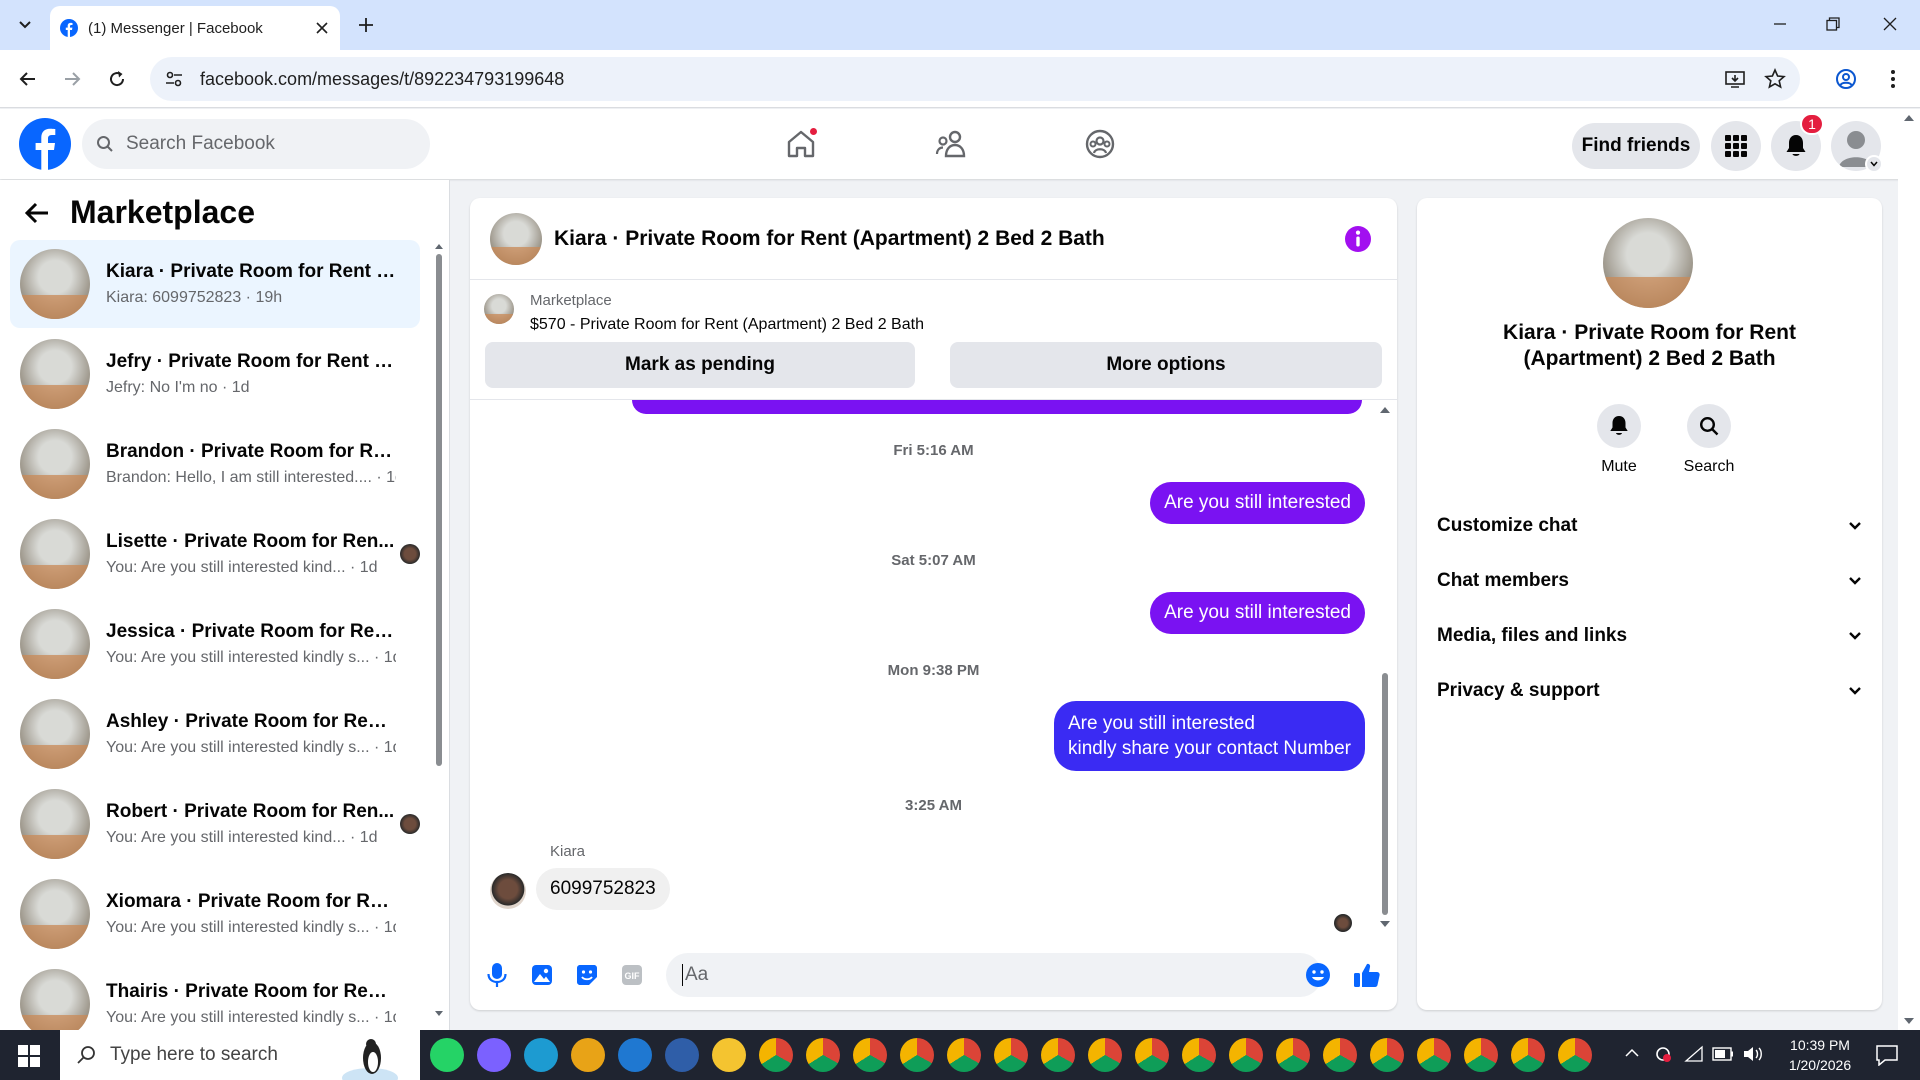  What do you see at coordinates (1663, 1054) in the screenshot?
I see `sync-status-icon` at bounding box center [1663, 1054].